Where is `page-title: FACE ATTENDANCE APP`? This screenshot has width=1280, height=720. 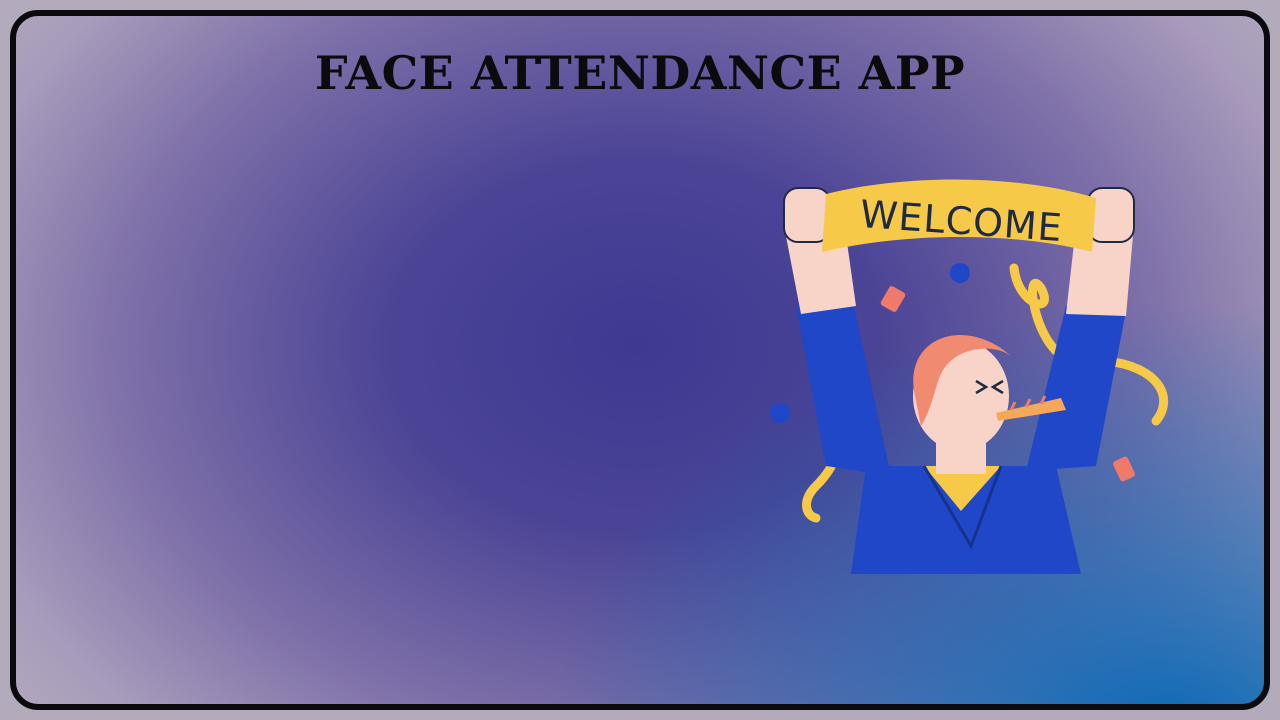 page-title: FACE ATTENDANCE APP is located at coordinates (640, 73).